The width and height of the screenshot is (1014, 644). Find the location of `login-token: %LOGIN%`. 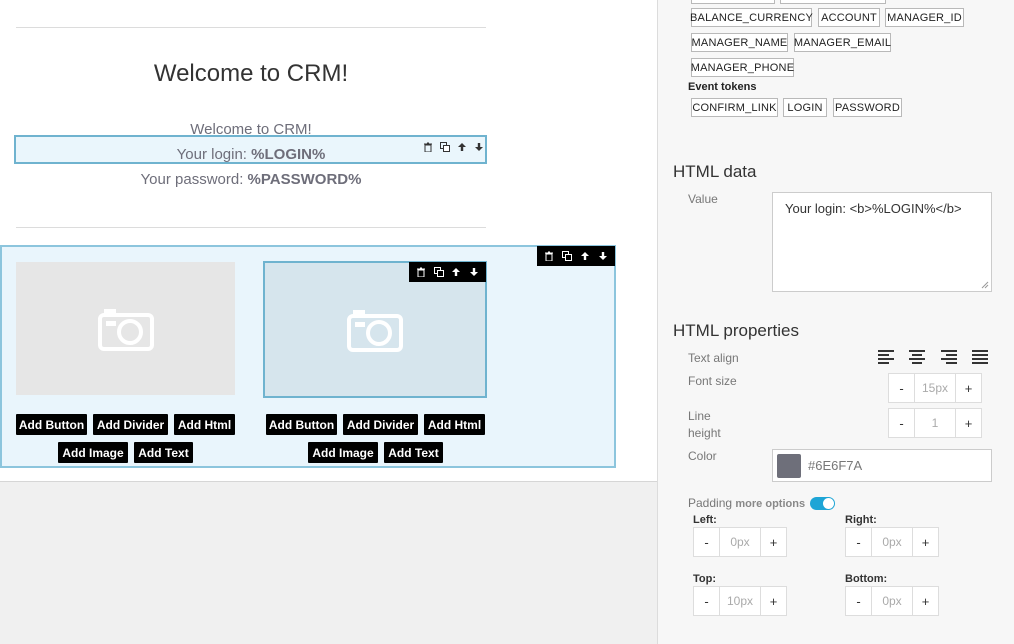

login-token: %LOGIN% is located at coordinates (288, 154).